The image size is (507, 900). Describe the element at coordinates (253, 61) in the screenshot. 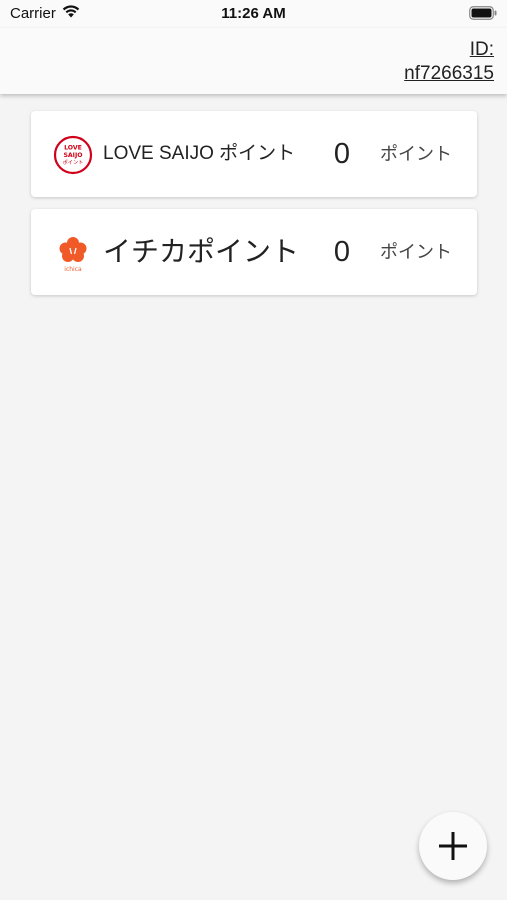

I see `app-bar: ID: nf7266315` at that location.